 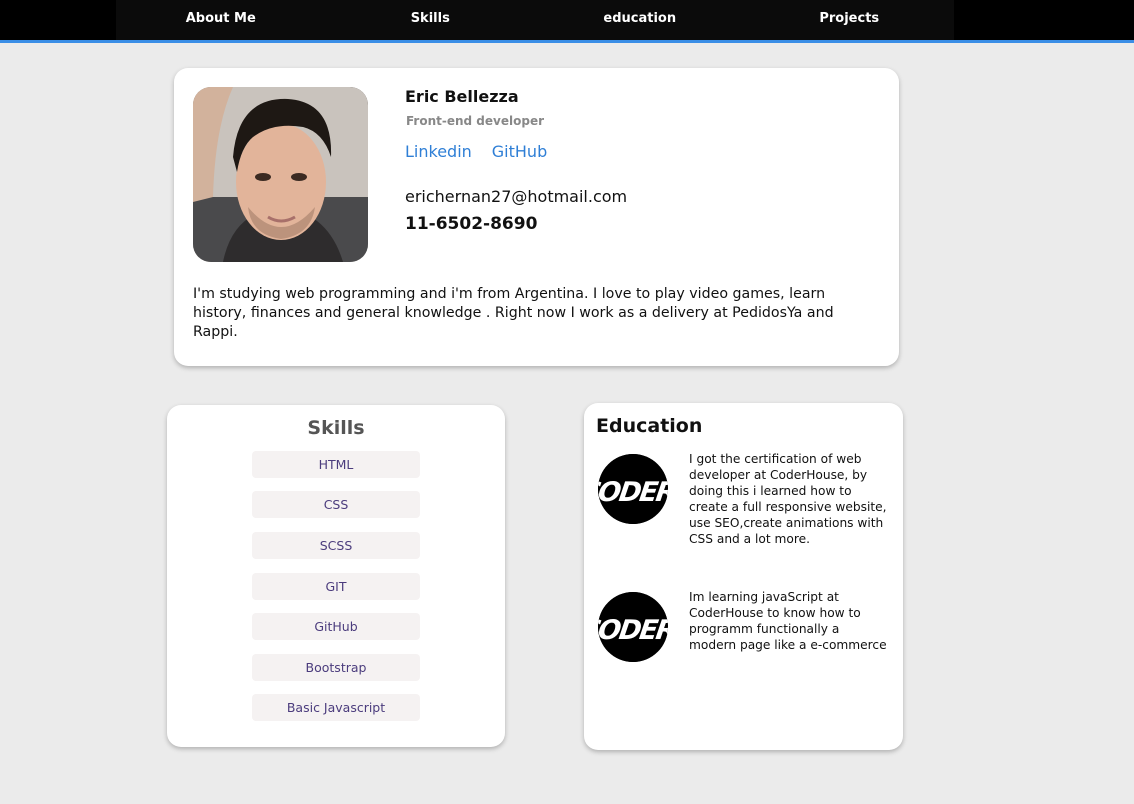 I want to click on profile-photo, so click(x=280, y=174).